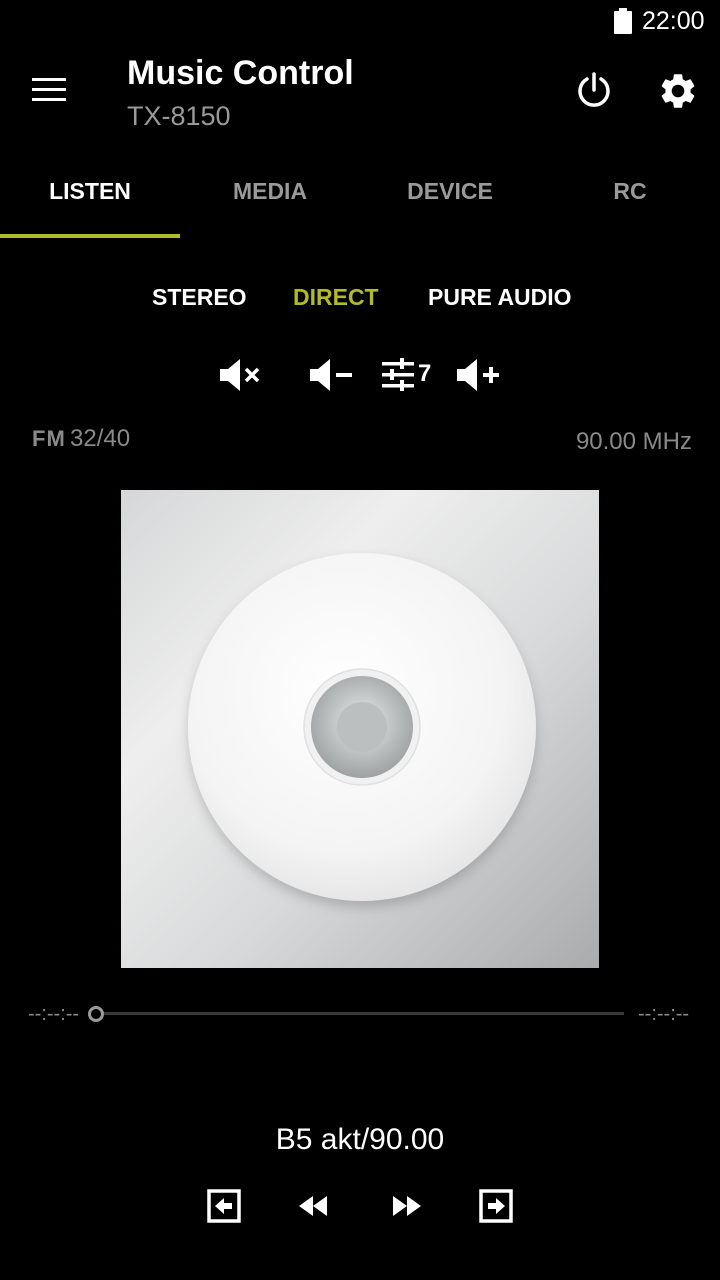 The width and height of the screenshot is (720, 1280). I want to click on volume-up-icon, so click(478, 375).